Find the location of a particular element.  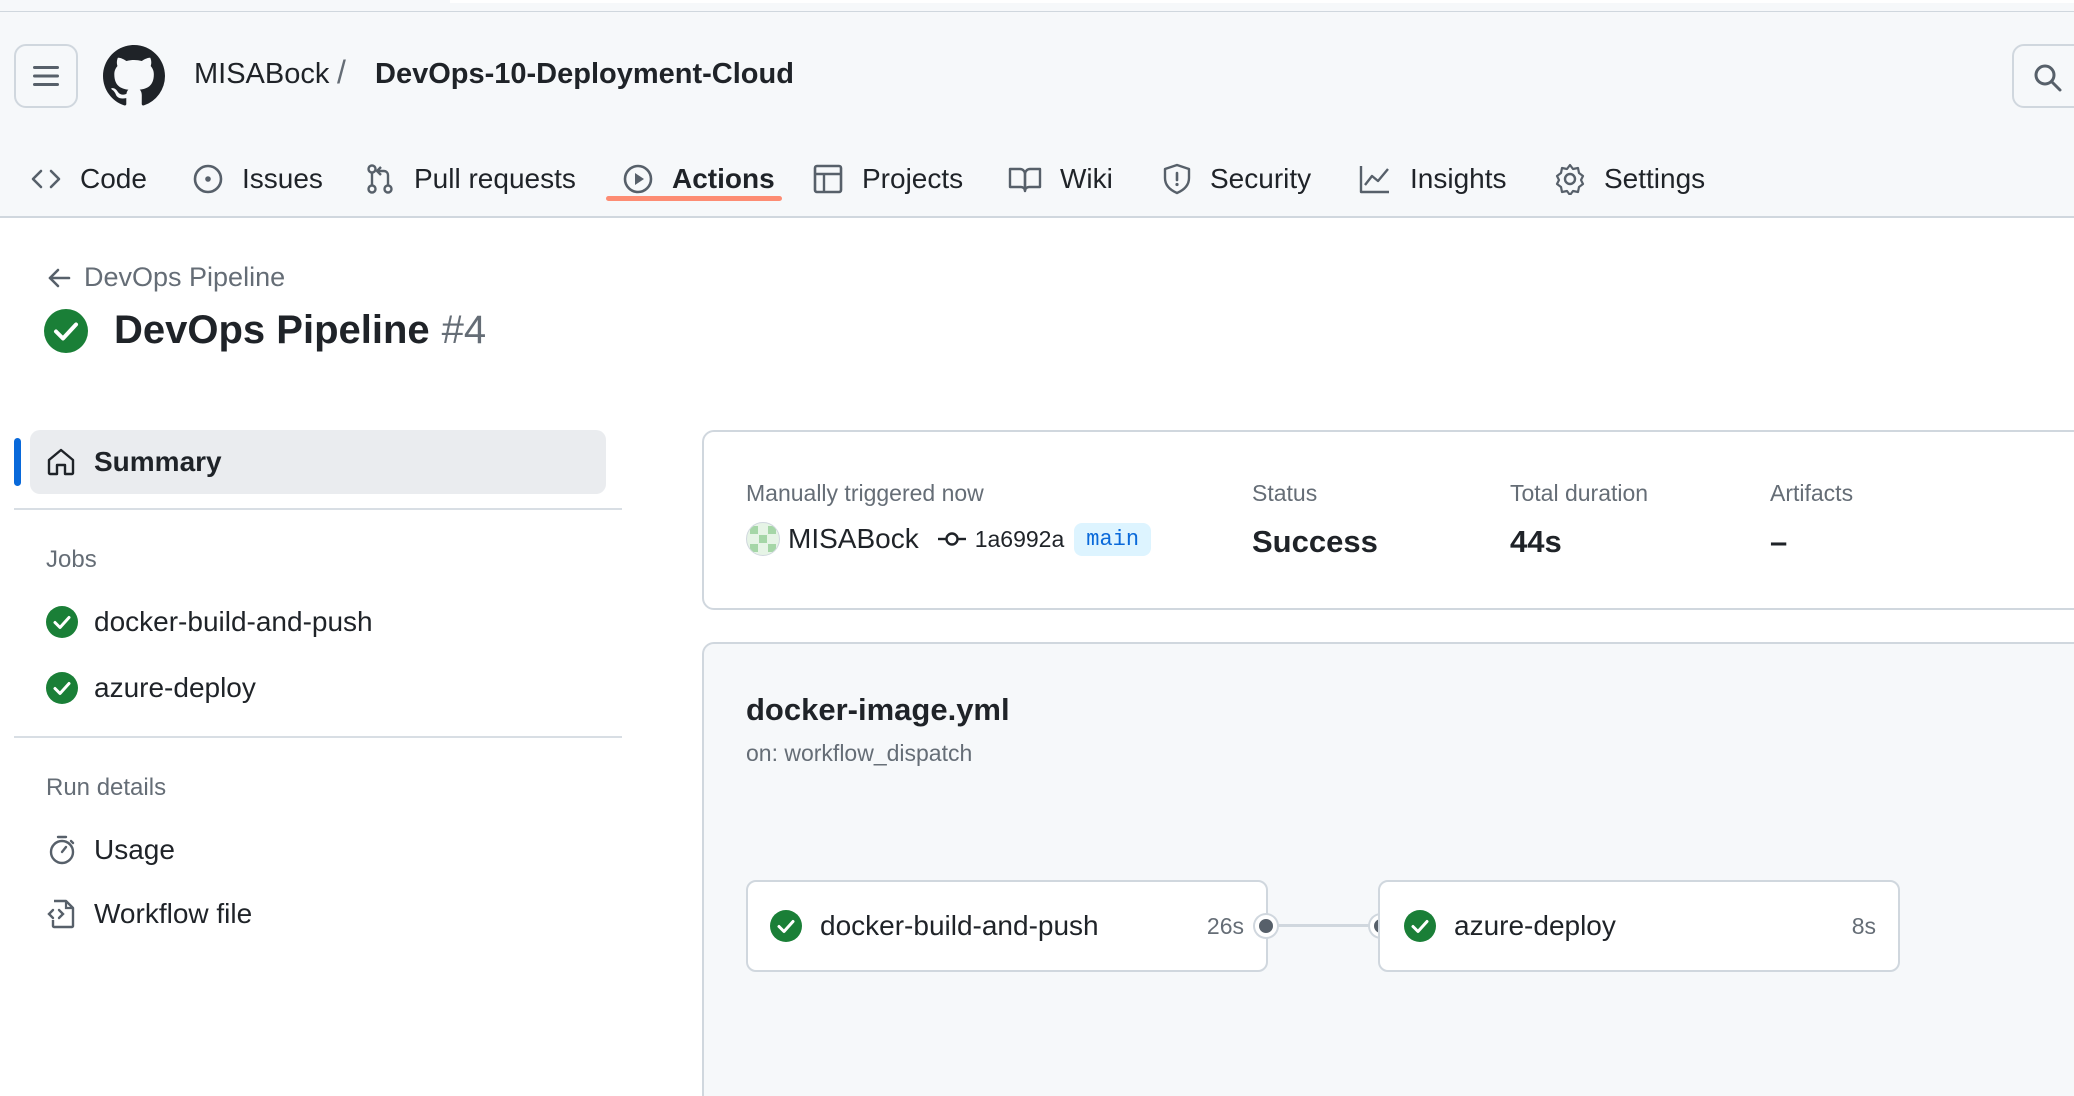

book-icon is located at coordinates (1025, 180).